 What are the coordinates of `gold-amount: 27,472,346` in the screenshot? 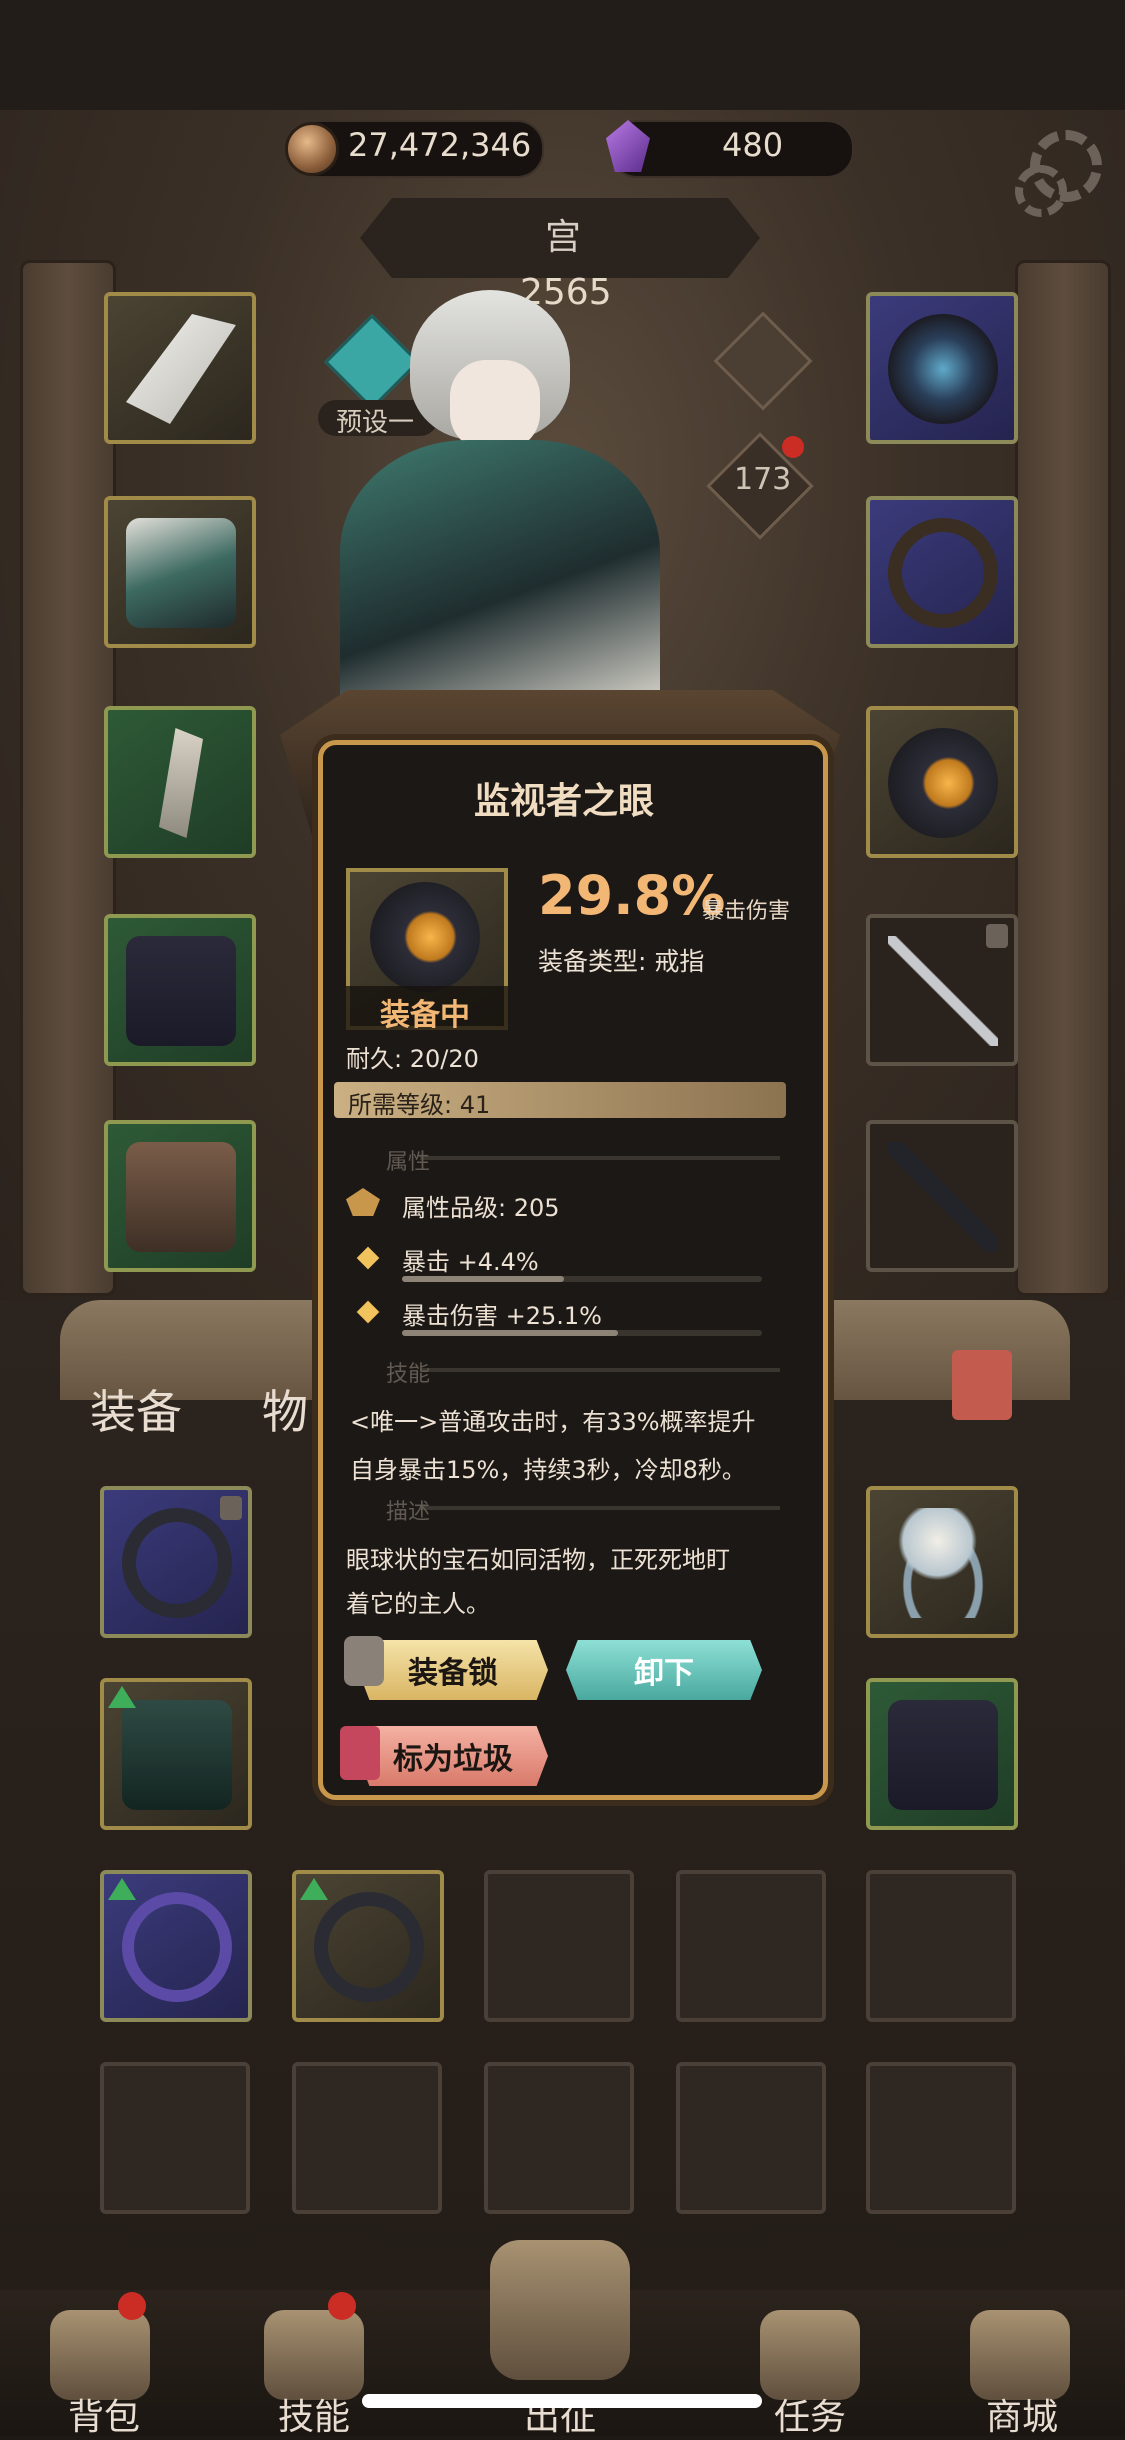 It's located at (440, 145).